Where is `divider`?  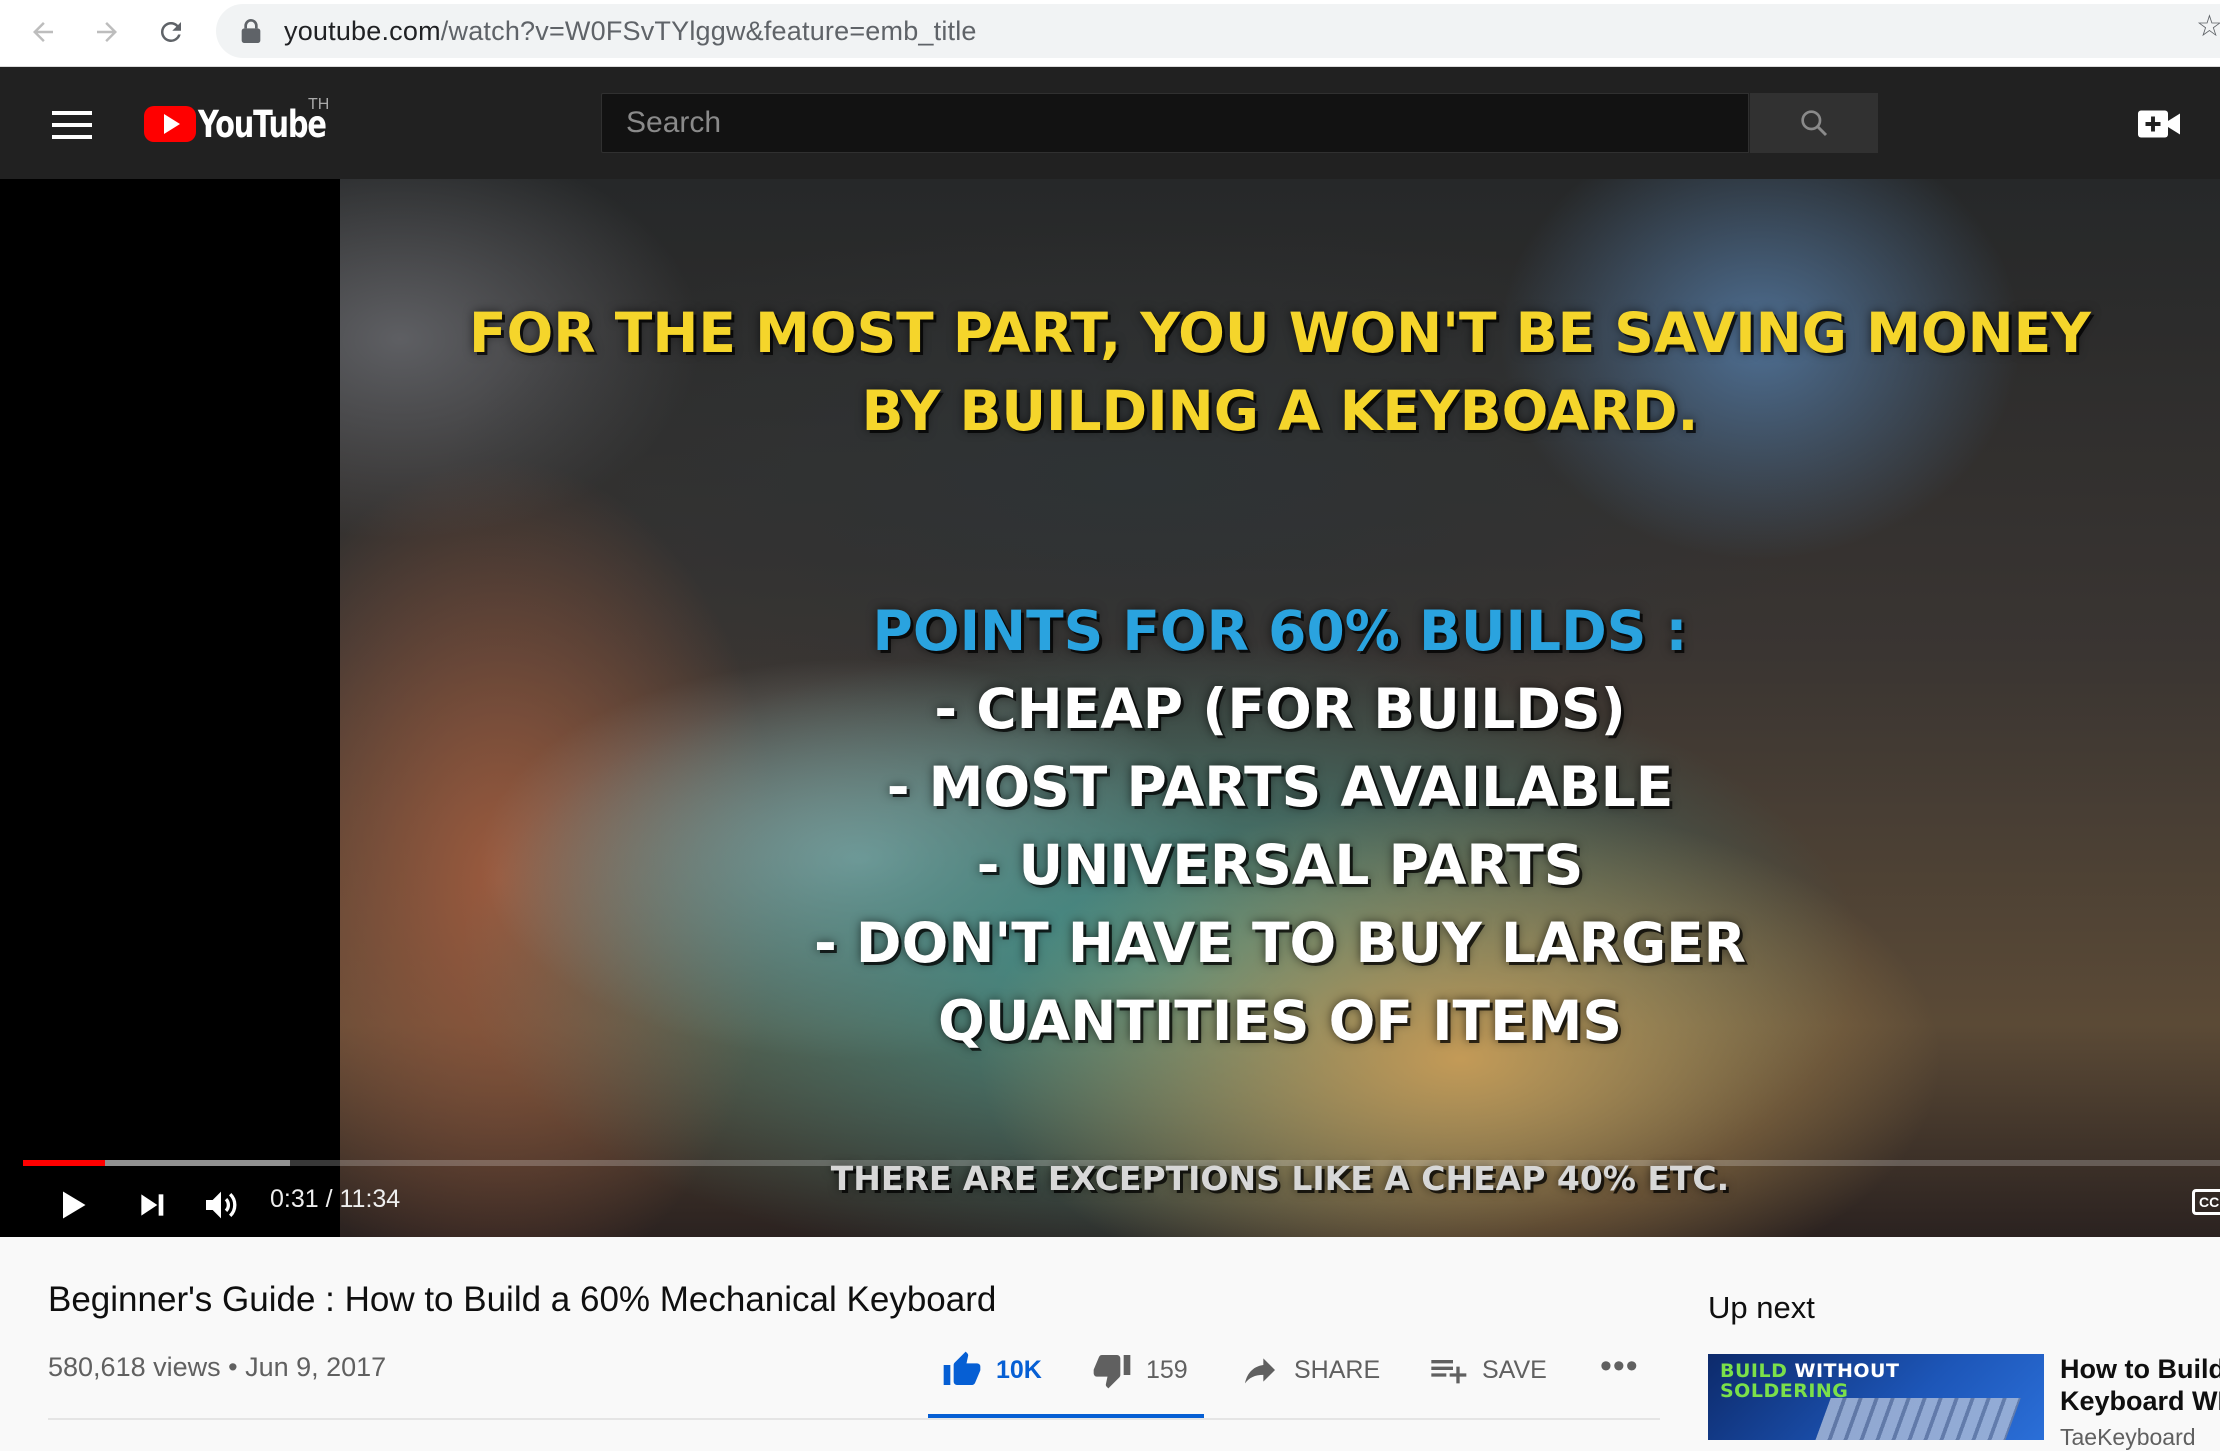 divider is located at coordinates (854, 1419).